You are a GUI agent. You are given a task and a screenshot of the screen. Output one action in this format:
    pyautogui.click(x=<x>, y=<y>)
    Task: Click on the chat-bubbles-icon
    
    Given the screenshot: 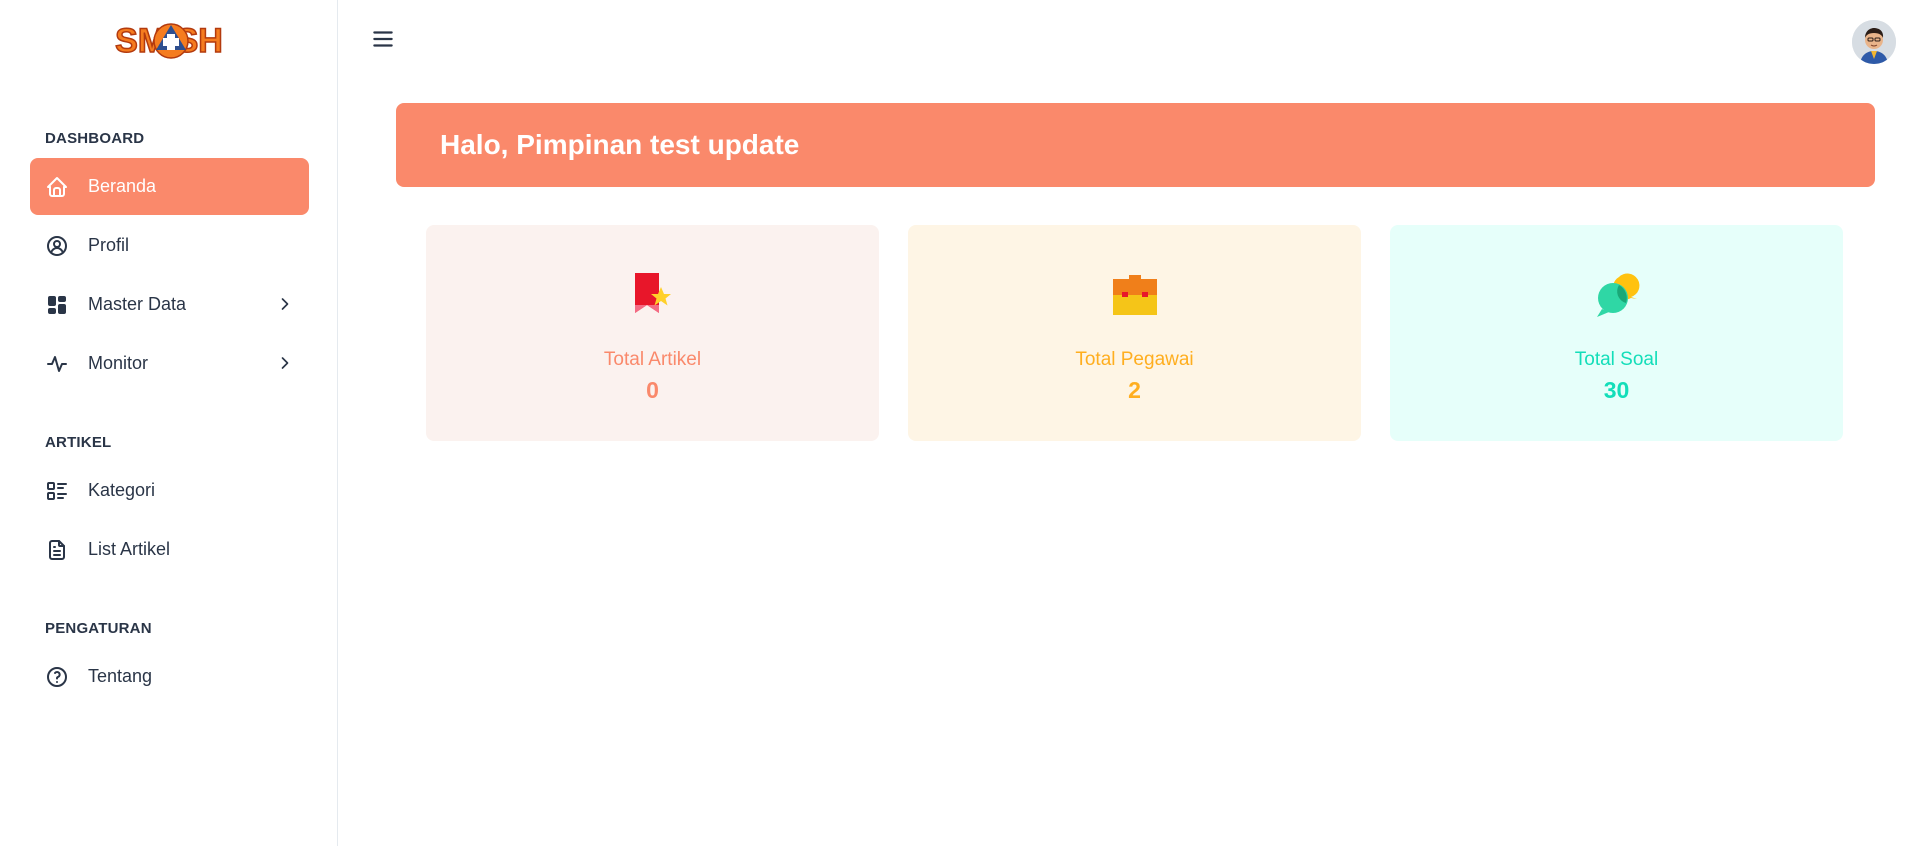 What is the action you would take?
    pyautogui.click(x=1617, y=295)
    